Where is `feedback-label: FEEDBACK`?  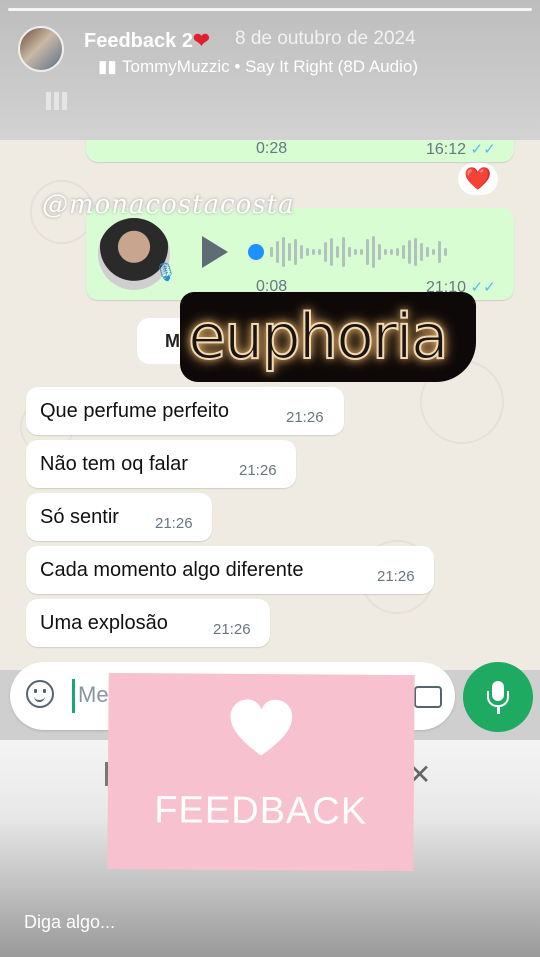 feedback-label: FEEDBACK is located at coordinates (261, 811).